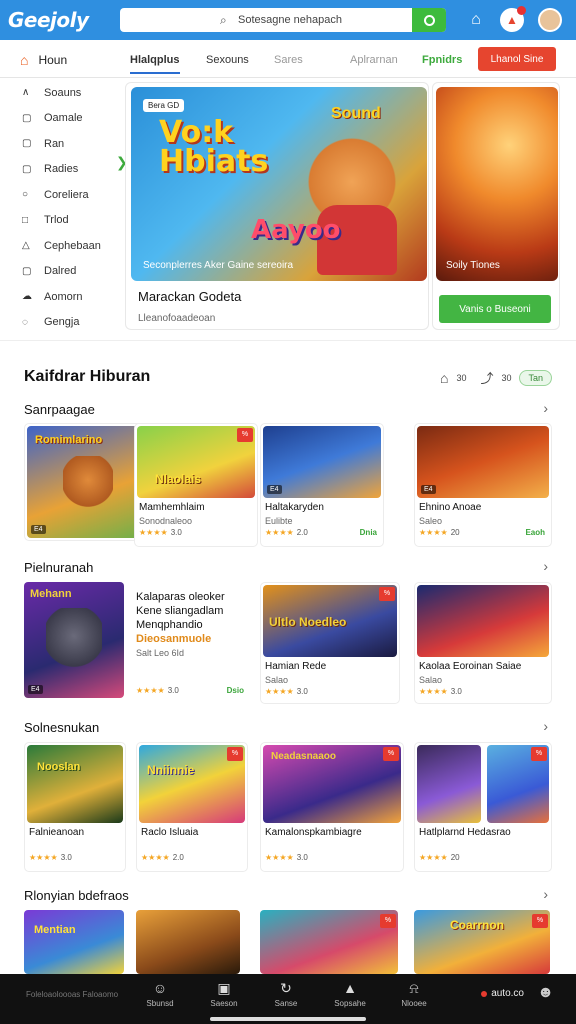  I want to click on hero-art-subtitle: Aayoo, so click(296, 230).